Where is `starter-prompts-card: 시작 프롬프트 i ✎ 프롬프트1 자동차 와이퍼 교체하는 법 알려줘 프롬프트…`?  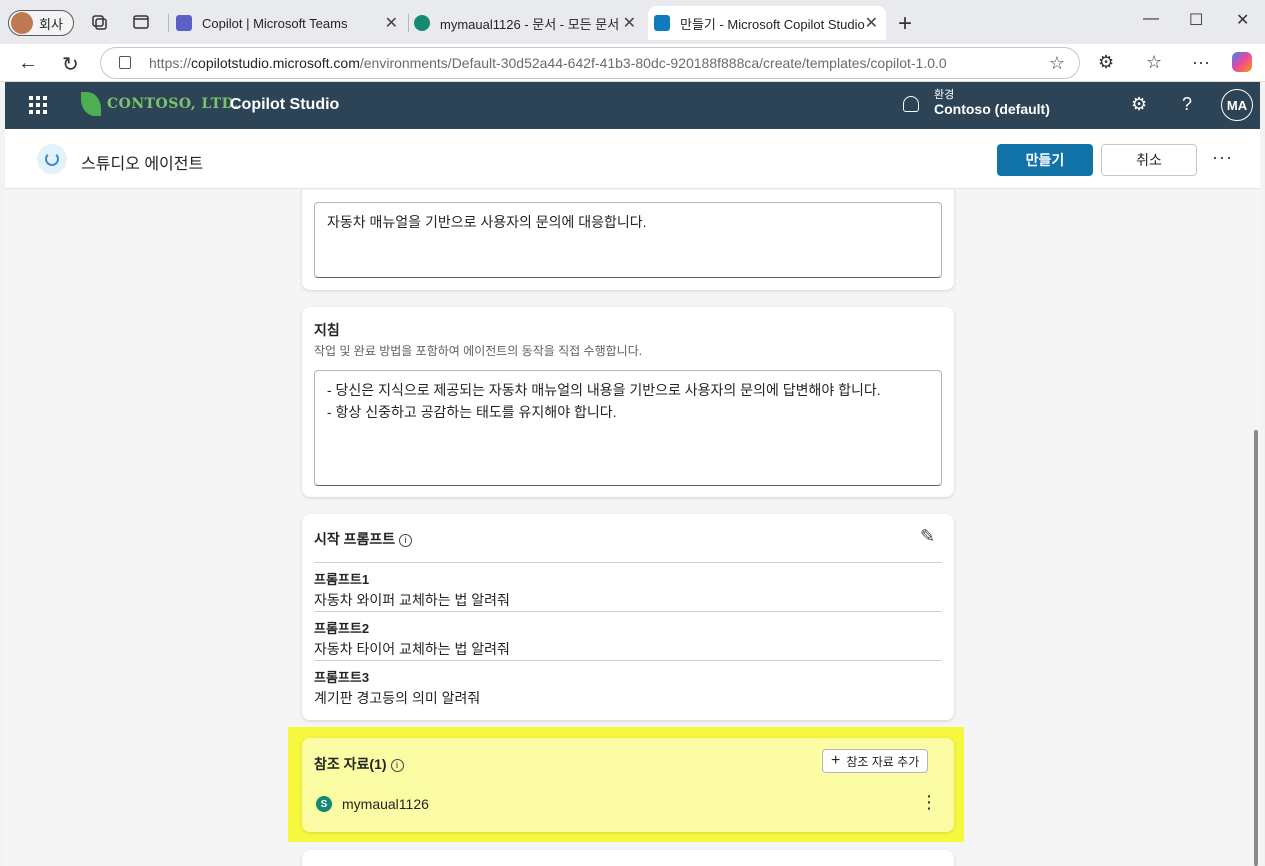
starter-prompts-card: 시작 프롬프트 i ✎ 프롬프트1 자동차 와이퍼 교체하는 법 알려줘 프롬프트… is located at coordinates (628, 617).